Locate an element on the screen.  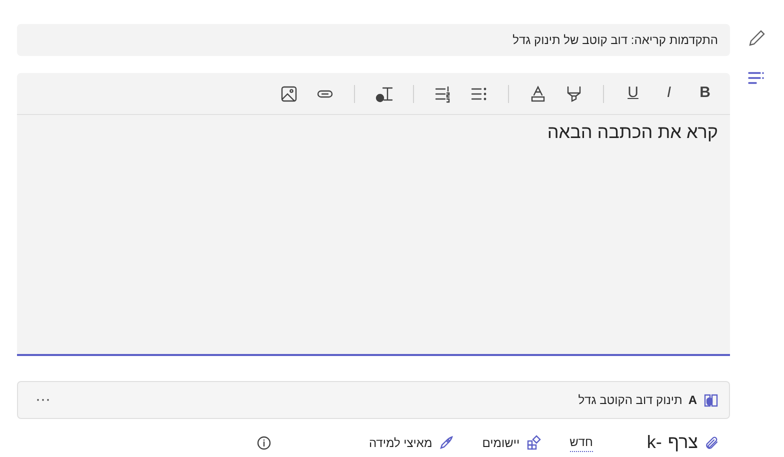
info-icon is located at coordinates (263, 443).